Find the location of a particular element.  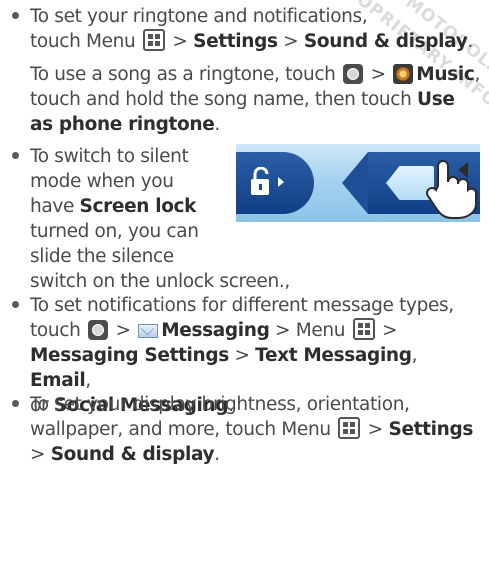

b3-comma: , is located at coordinates (414, 355).